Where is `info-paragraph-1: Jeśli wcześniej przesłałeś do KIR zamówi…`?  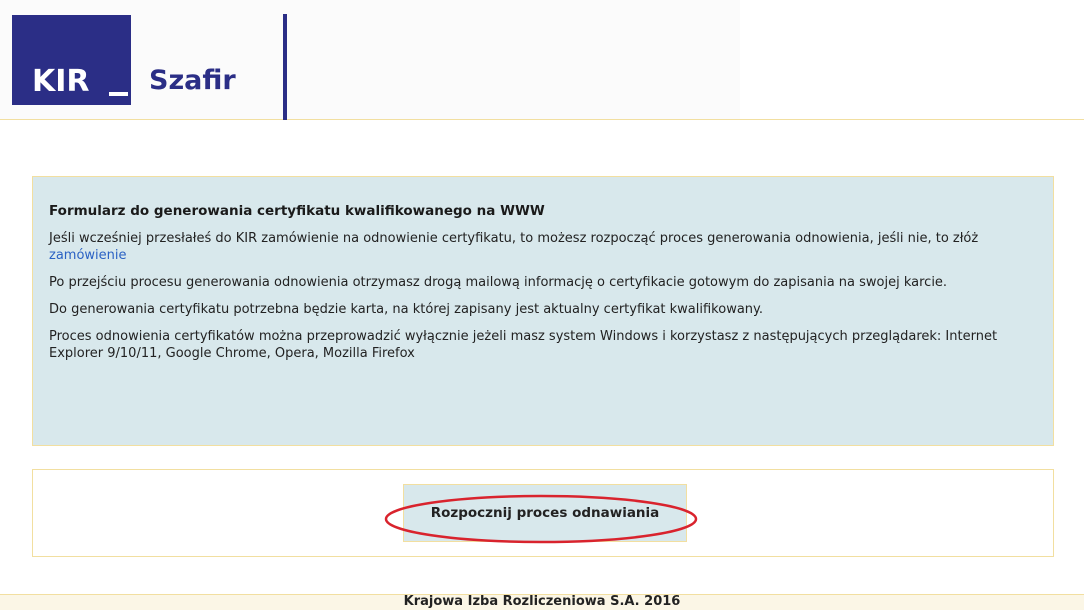 info-paragraph-1: Jeśli wcześniej przesłałeś do KIR zamówi… is located at coordinates (546, 247).